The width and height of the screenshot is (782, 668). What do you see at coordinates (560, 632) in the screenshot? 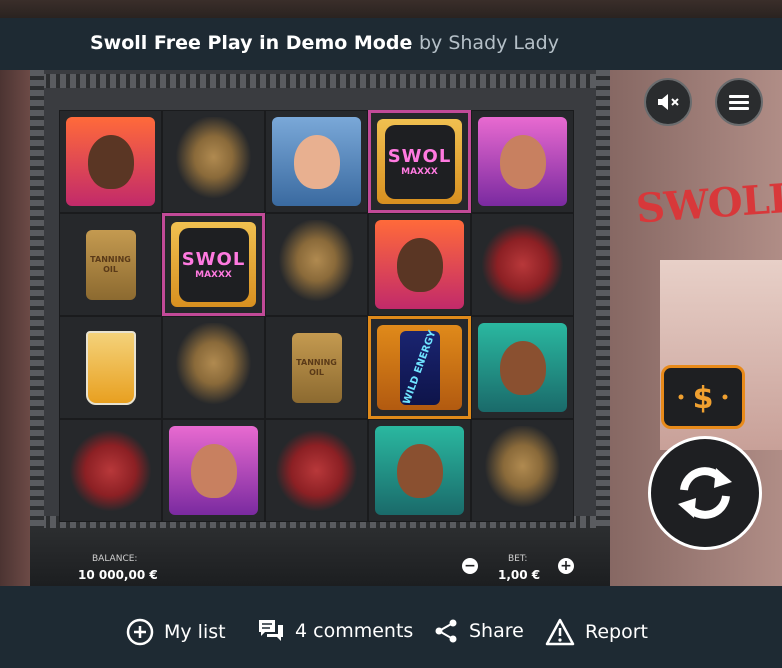
I see `warning-icon` at bounding box center [560, 632].